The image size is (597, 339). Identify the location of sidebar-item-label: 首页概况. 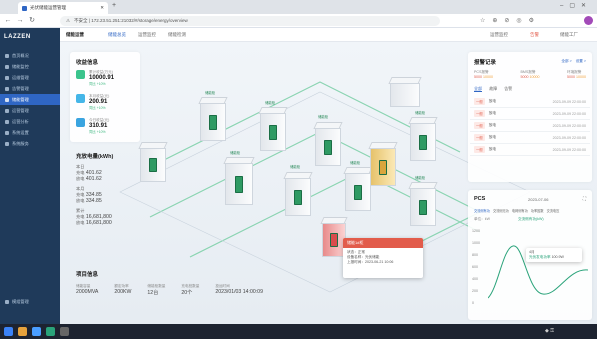
(20, 55).